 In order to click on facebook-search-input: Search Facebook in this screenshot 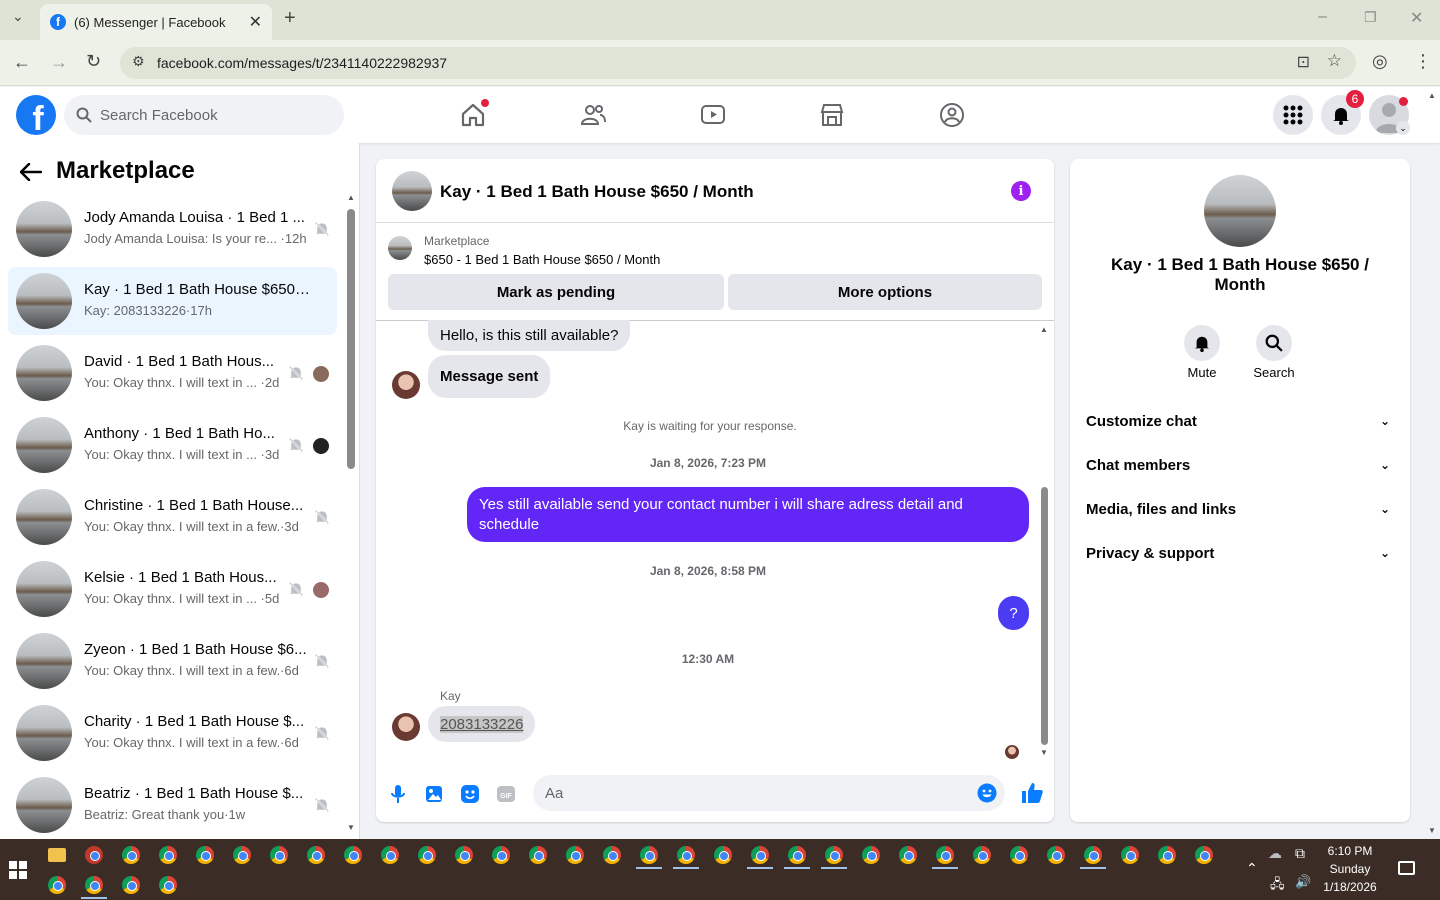, I will do `click(204, 115)`.